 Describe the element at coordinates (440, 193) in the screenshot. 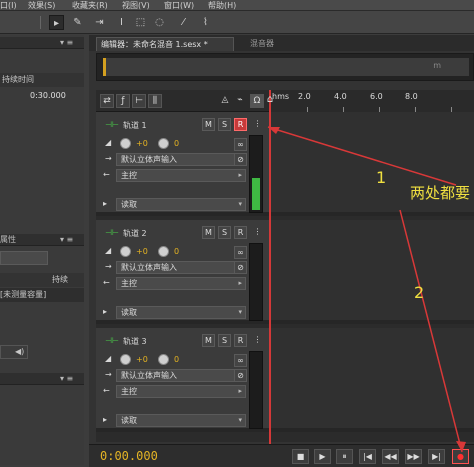

I see `annotation-text: 两处都要` at that location.